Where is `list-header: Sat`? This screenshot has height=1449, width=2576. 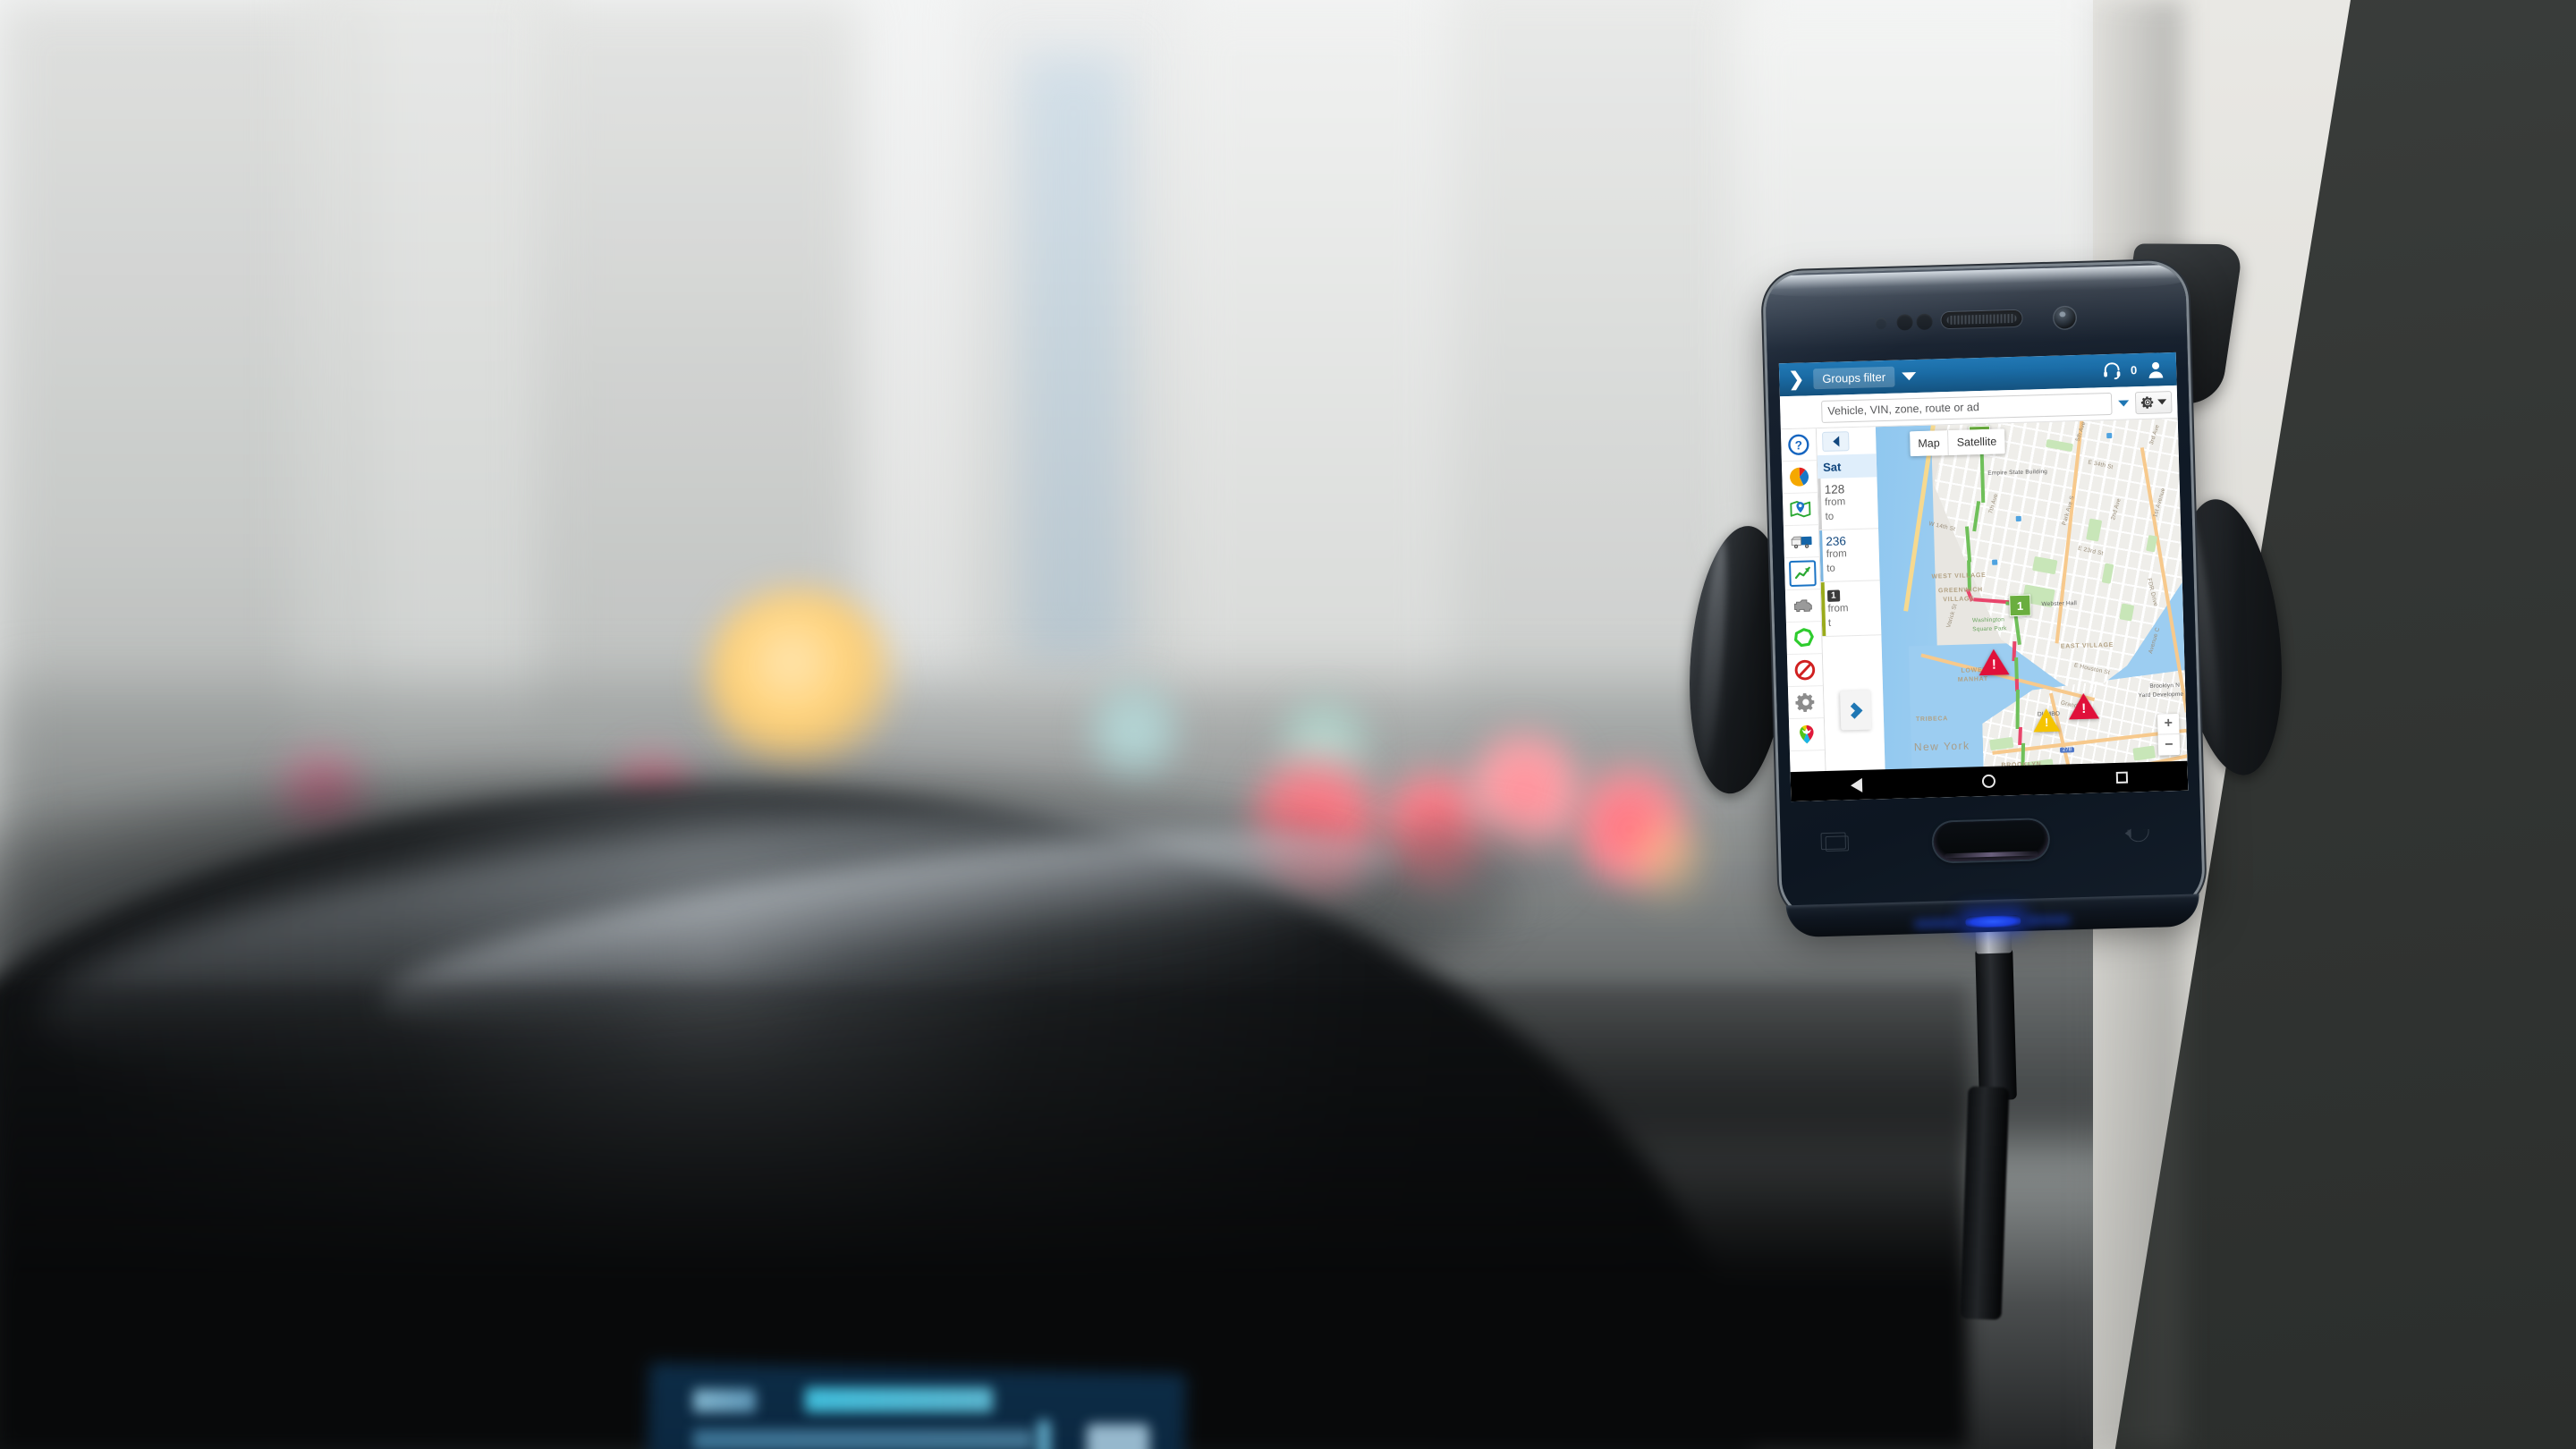 list-header: Sat is located at coordinates (1847, 466).